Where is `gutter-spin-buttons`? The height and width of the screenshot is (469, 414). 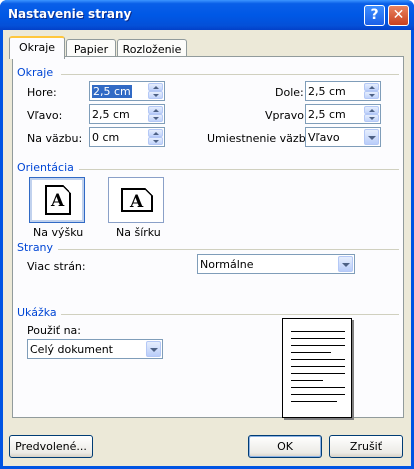 gutter-spin-buttons is located at coordinates (155, 137).